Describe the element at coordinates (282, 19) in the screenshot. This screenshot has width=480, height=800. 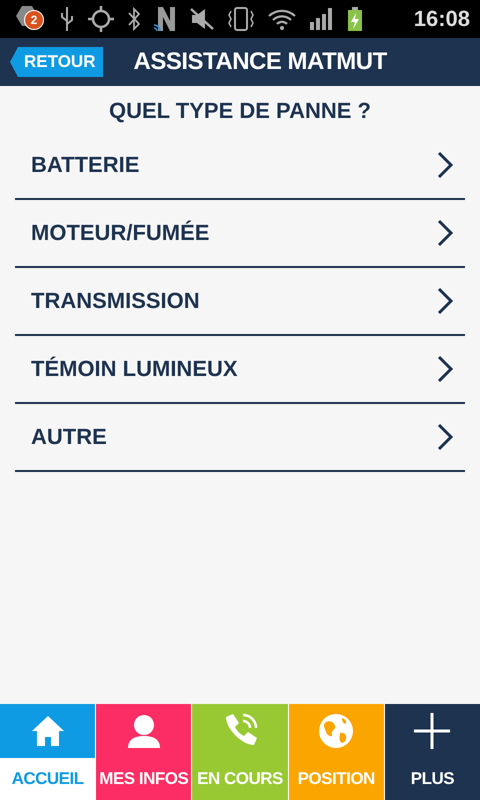
I see `wifi-icon` at that location.